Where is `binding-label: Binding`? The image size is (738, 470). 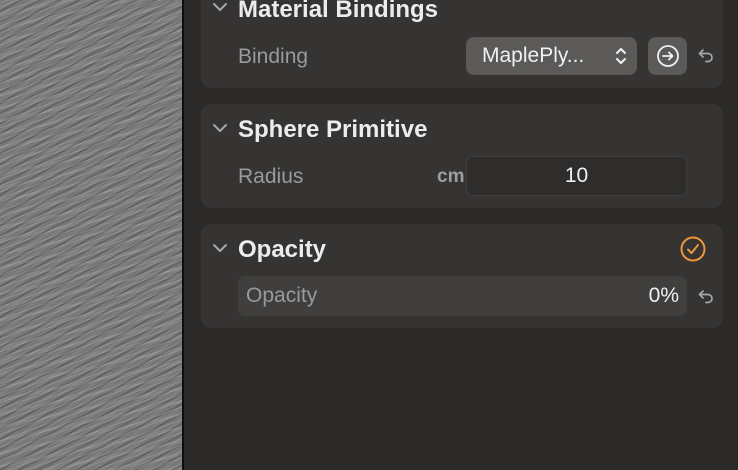
binding-label: Binding is located at coordinates (273, 56).